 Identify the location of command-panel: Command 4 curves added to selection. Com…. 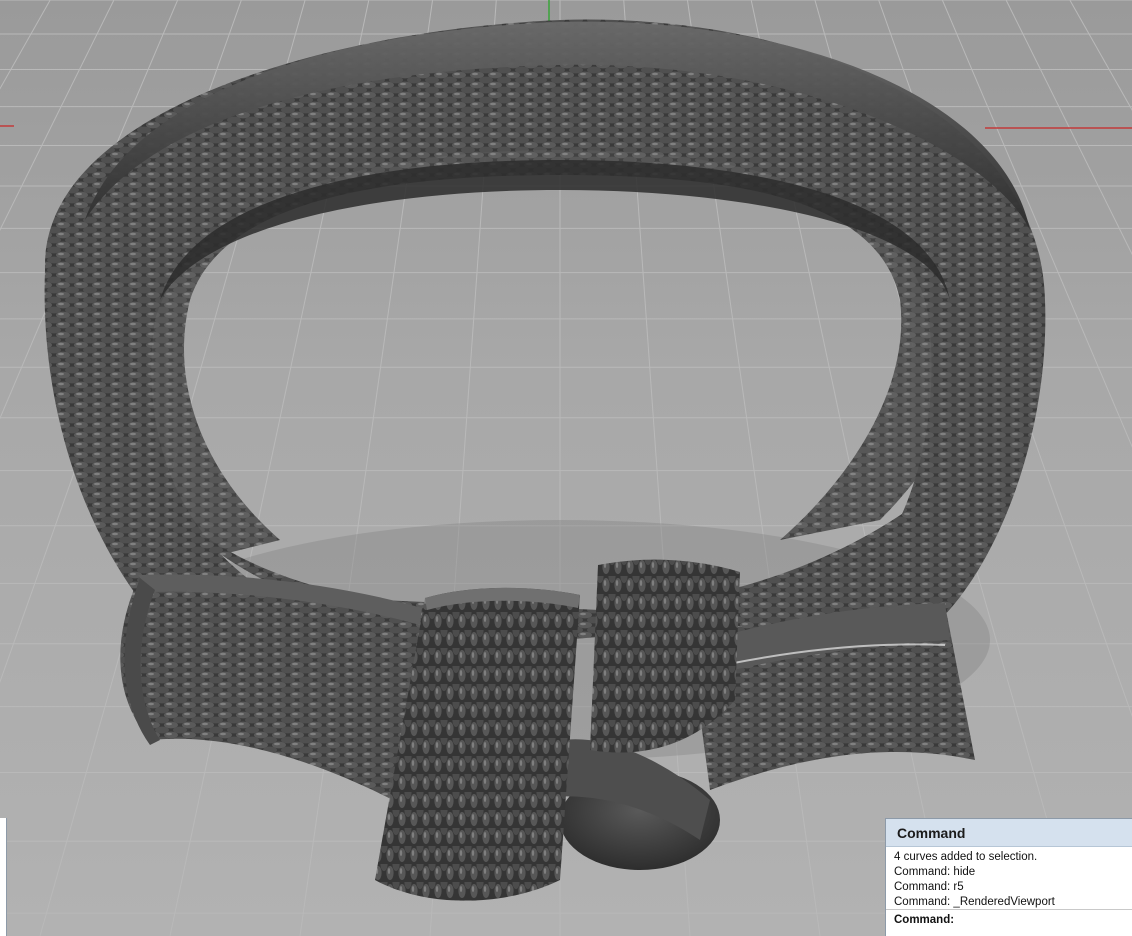
(1008, 877).